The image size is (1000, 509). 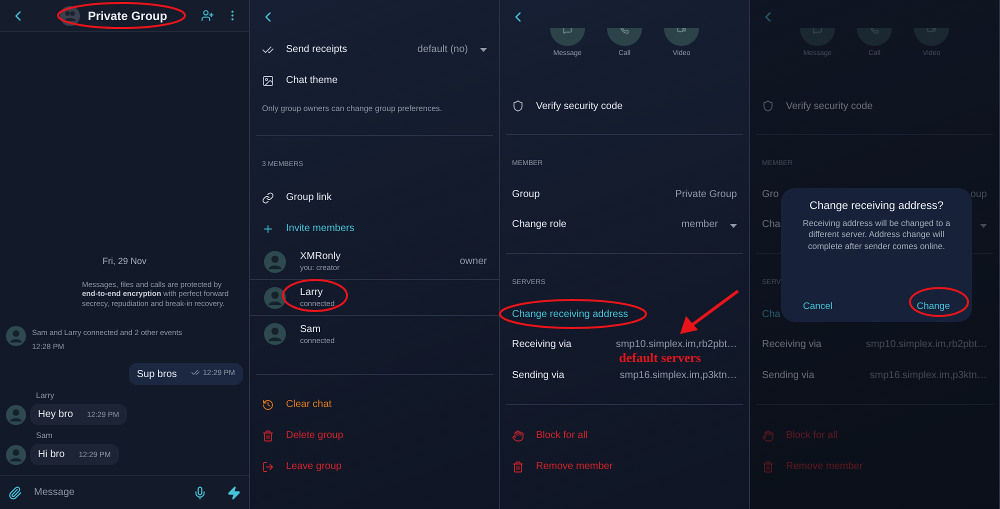 I want to click on message-text: Sup bros, so click(x=156, y=374).